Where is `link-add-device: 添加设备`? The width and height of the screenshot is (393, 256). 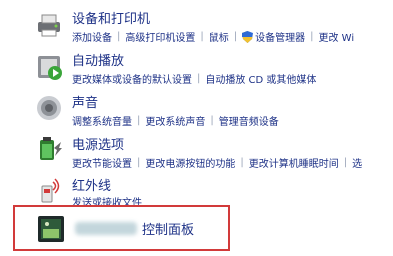
link-add-device: 添加设备 is located at coordinates (92, 36).